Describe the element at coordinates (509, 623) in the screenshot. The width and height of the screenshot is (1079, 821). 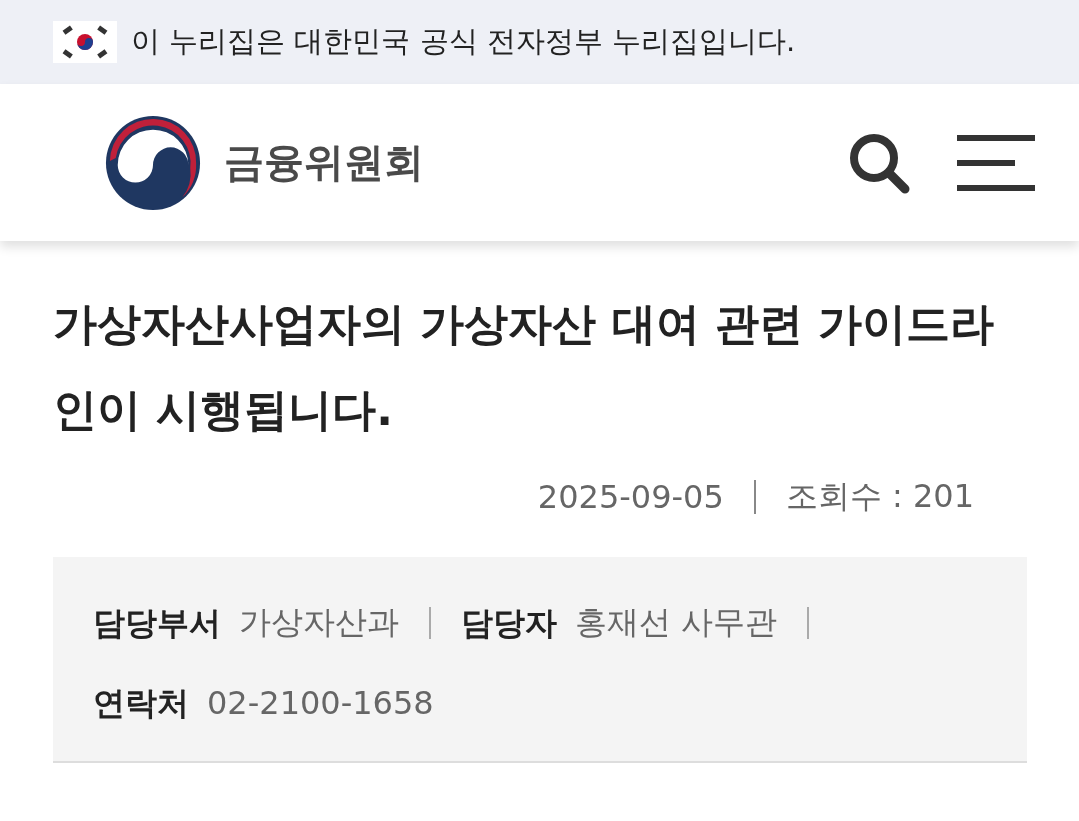
I see `info-label: 담당자` at that location.